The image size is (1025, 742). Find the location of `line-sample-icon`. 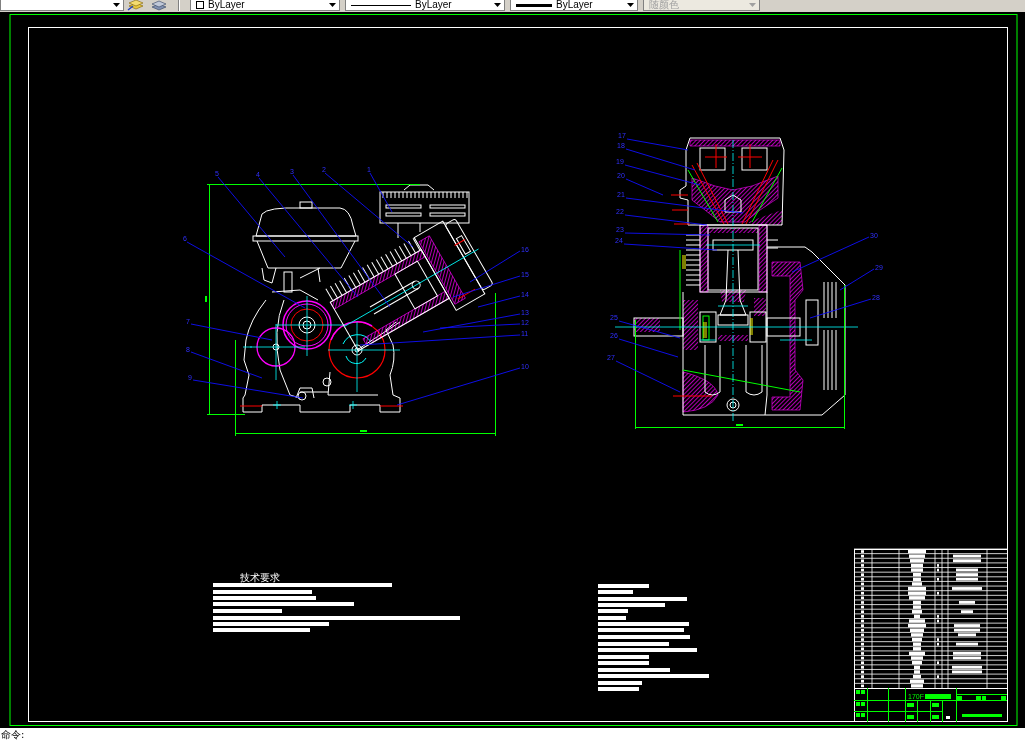

line-sample-icon is located at coordinates (381, 5).